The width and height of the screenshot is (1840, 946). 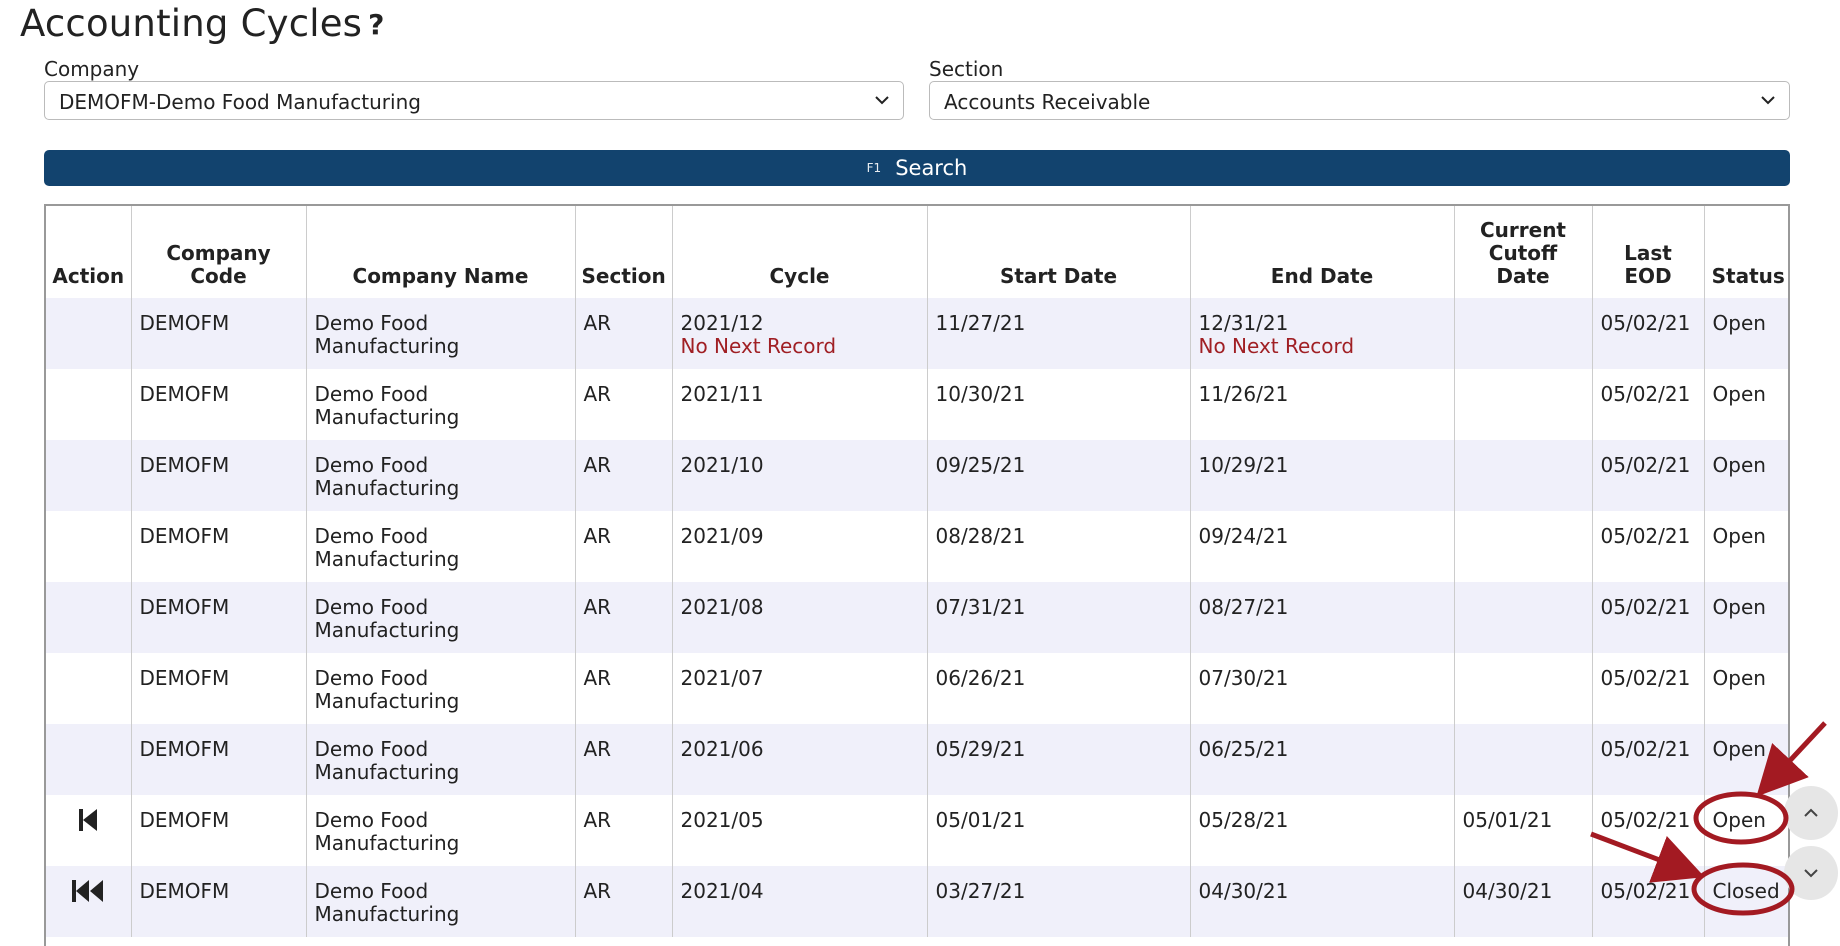 I want to click on closed-status-highlight, so click(x=1743, y=889).